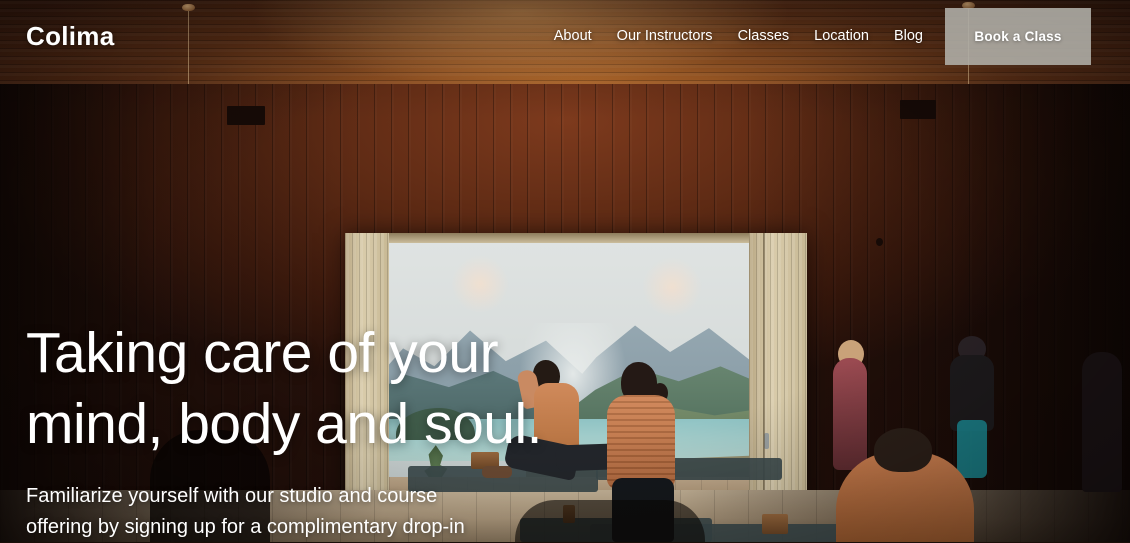  Describe the element at coordinates (841, 36) in the screenshot. I see `nav-link-location: Location` at that location.